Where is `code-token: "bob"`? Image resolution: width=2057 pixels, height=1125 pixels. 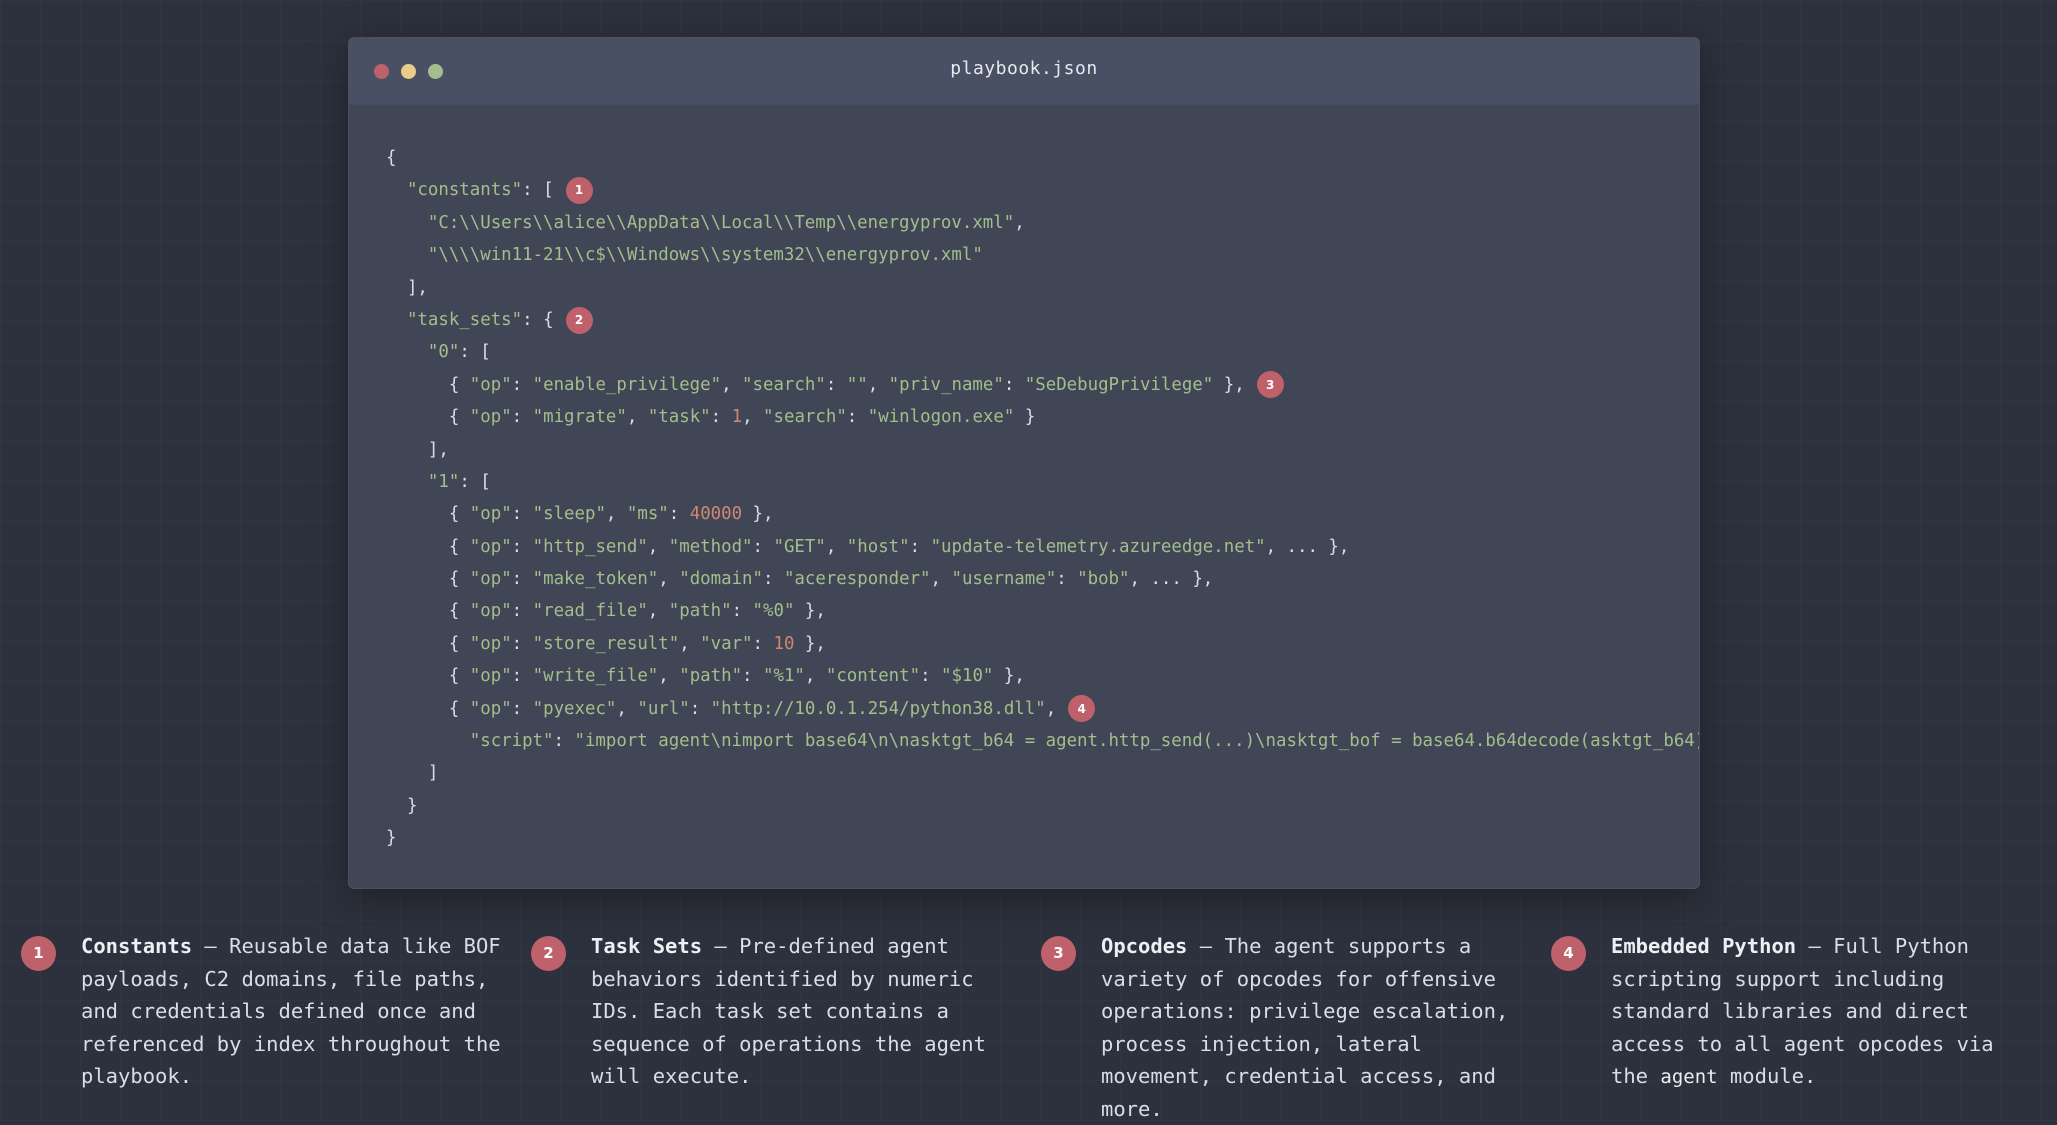
code-token: "bob" is located at coordinates (1103, 579).